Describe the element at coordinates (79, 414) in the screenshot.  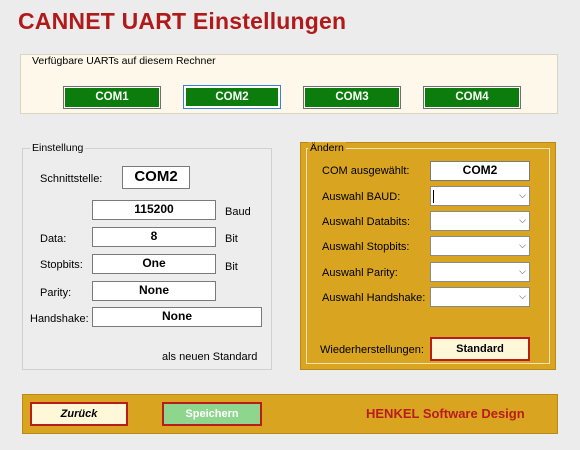
I see `back-button: Zurück` at that location.